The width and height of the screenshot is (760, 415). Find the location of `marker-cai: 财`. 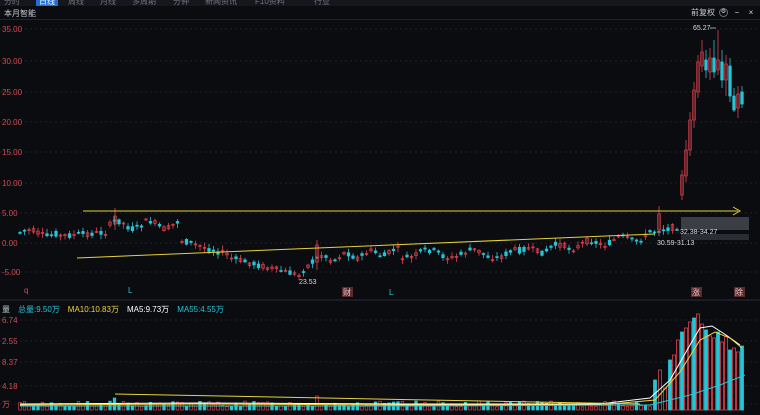

marker-cai: 财 is located at coordinates (347, 292).